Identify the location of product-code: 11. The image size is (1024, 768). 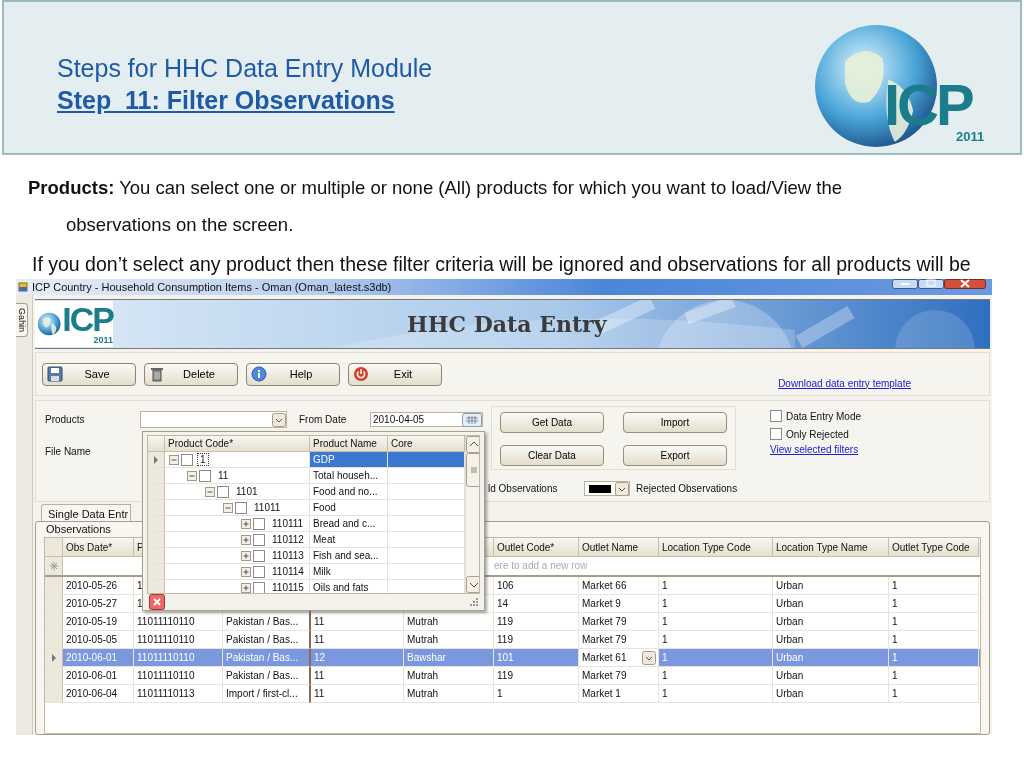
(223, 475).